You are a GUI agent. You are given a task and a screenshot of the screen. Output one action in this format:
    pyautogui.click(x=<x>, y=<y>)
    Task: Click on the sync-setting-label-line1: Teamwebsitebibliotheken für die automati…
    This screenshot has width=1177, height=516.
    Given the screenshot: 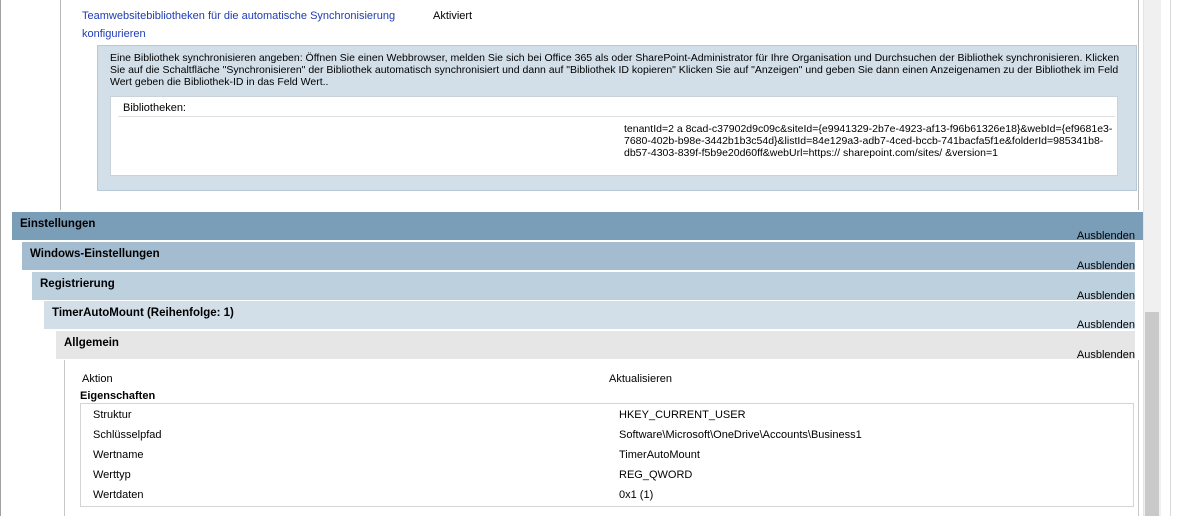 What is the action you would take?
    pyautogui.click(x=239, y=16)
    